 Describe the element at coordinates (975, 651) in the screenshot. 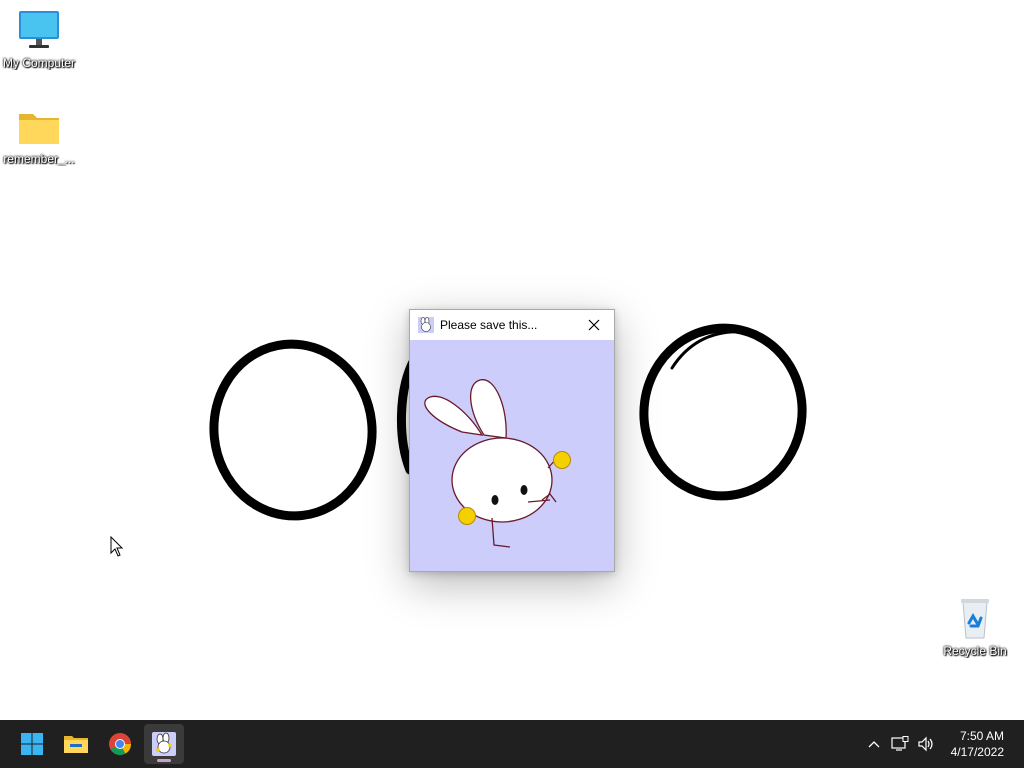

I see `desktop-icon-label: Recycle Bin` at that location.